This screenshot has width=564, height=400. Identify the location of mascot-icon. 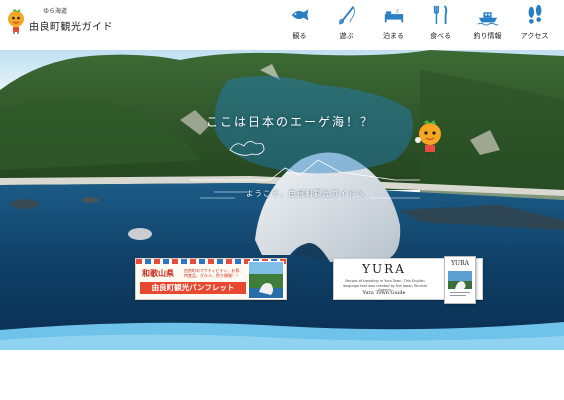
(16, 21).